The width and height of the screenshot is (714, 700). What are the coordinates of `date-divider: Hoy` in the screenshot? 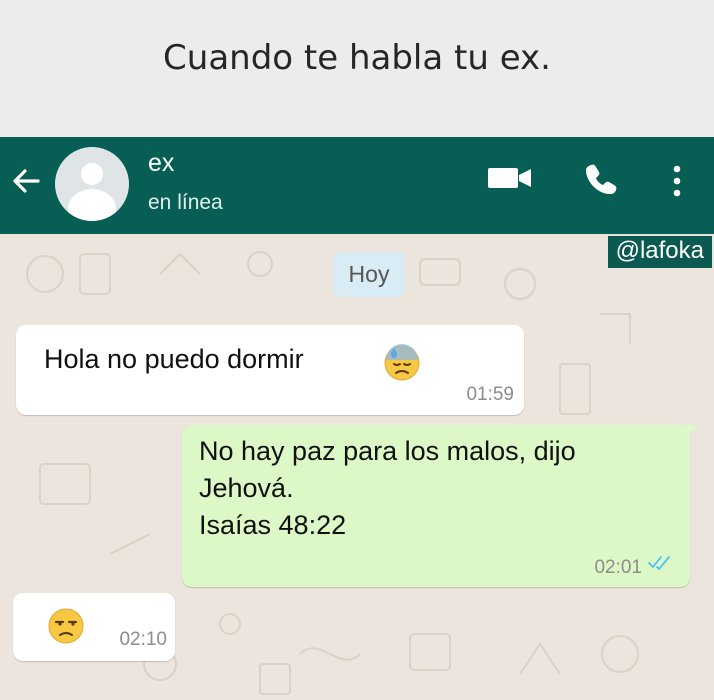 It's located at (369, 274).